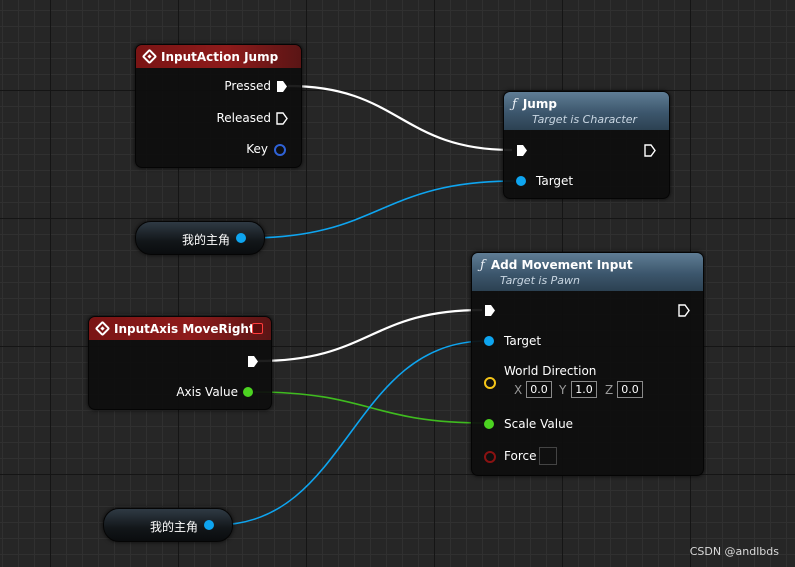 The width and height of the screenshot is (795, 567). I want to click on add-movement-target-pin-label: Target, so click(523, 341).